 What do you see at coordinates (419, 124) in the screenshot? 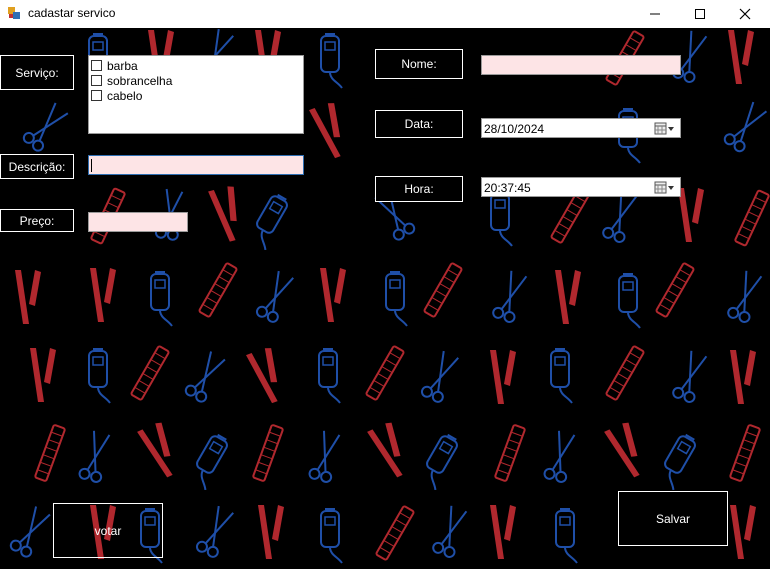
I see `data-label: Data:` at bounding box center [419, 124].